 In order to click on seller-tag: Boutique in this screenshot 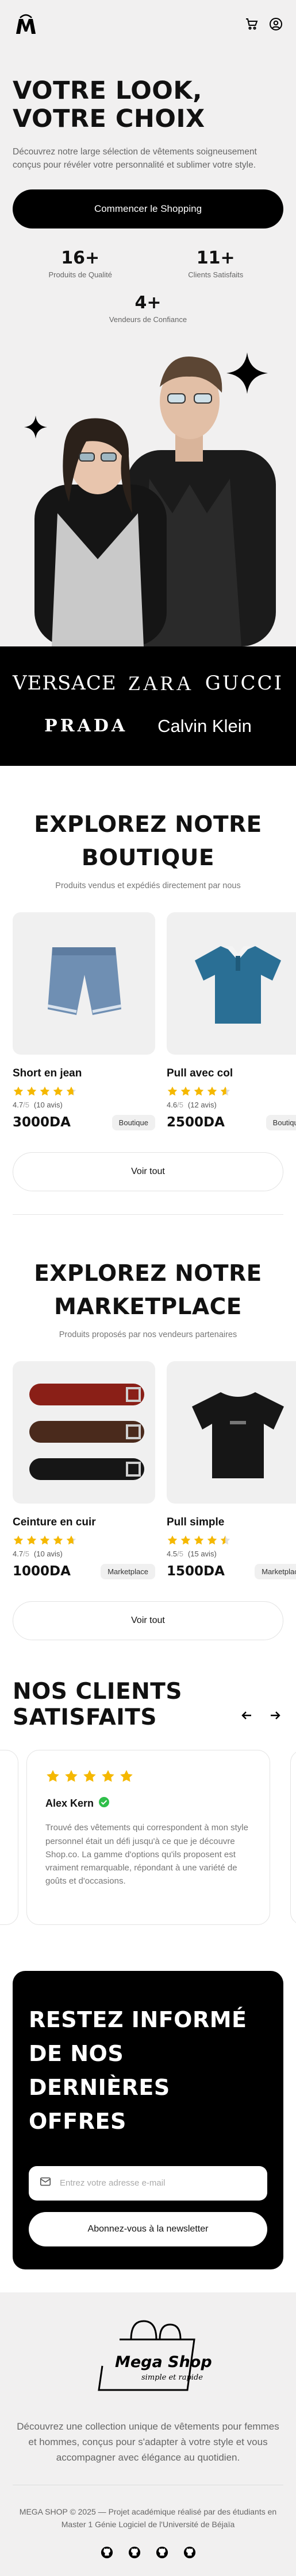, I will do `click(281, 1122)`.